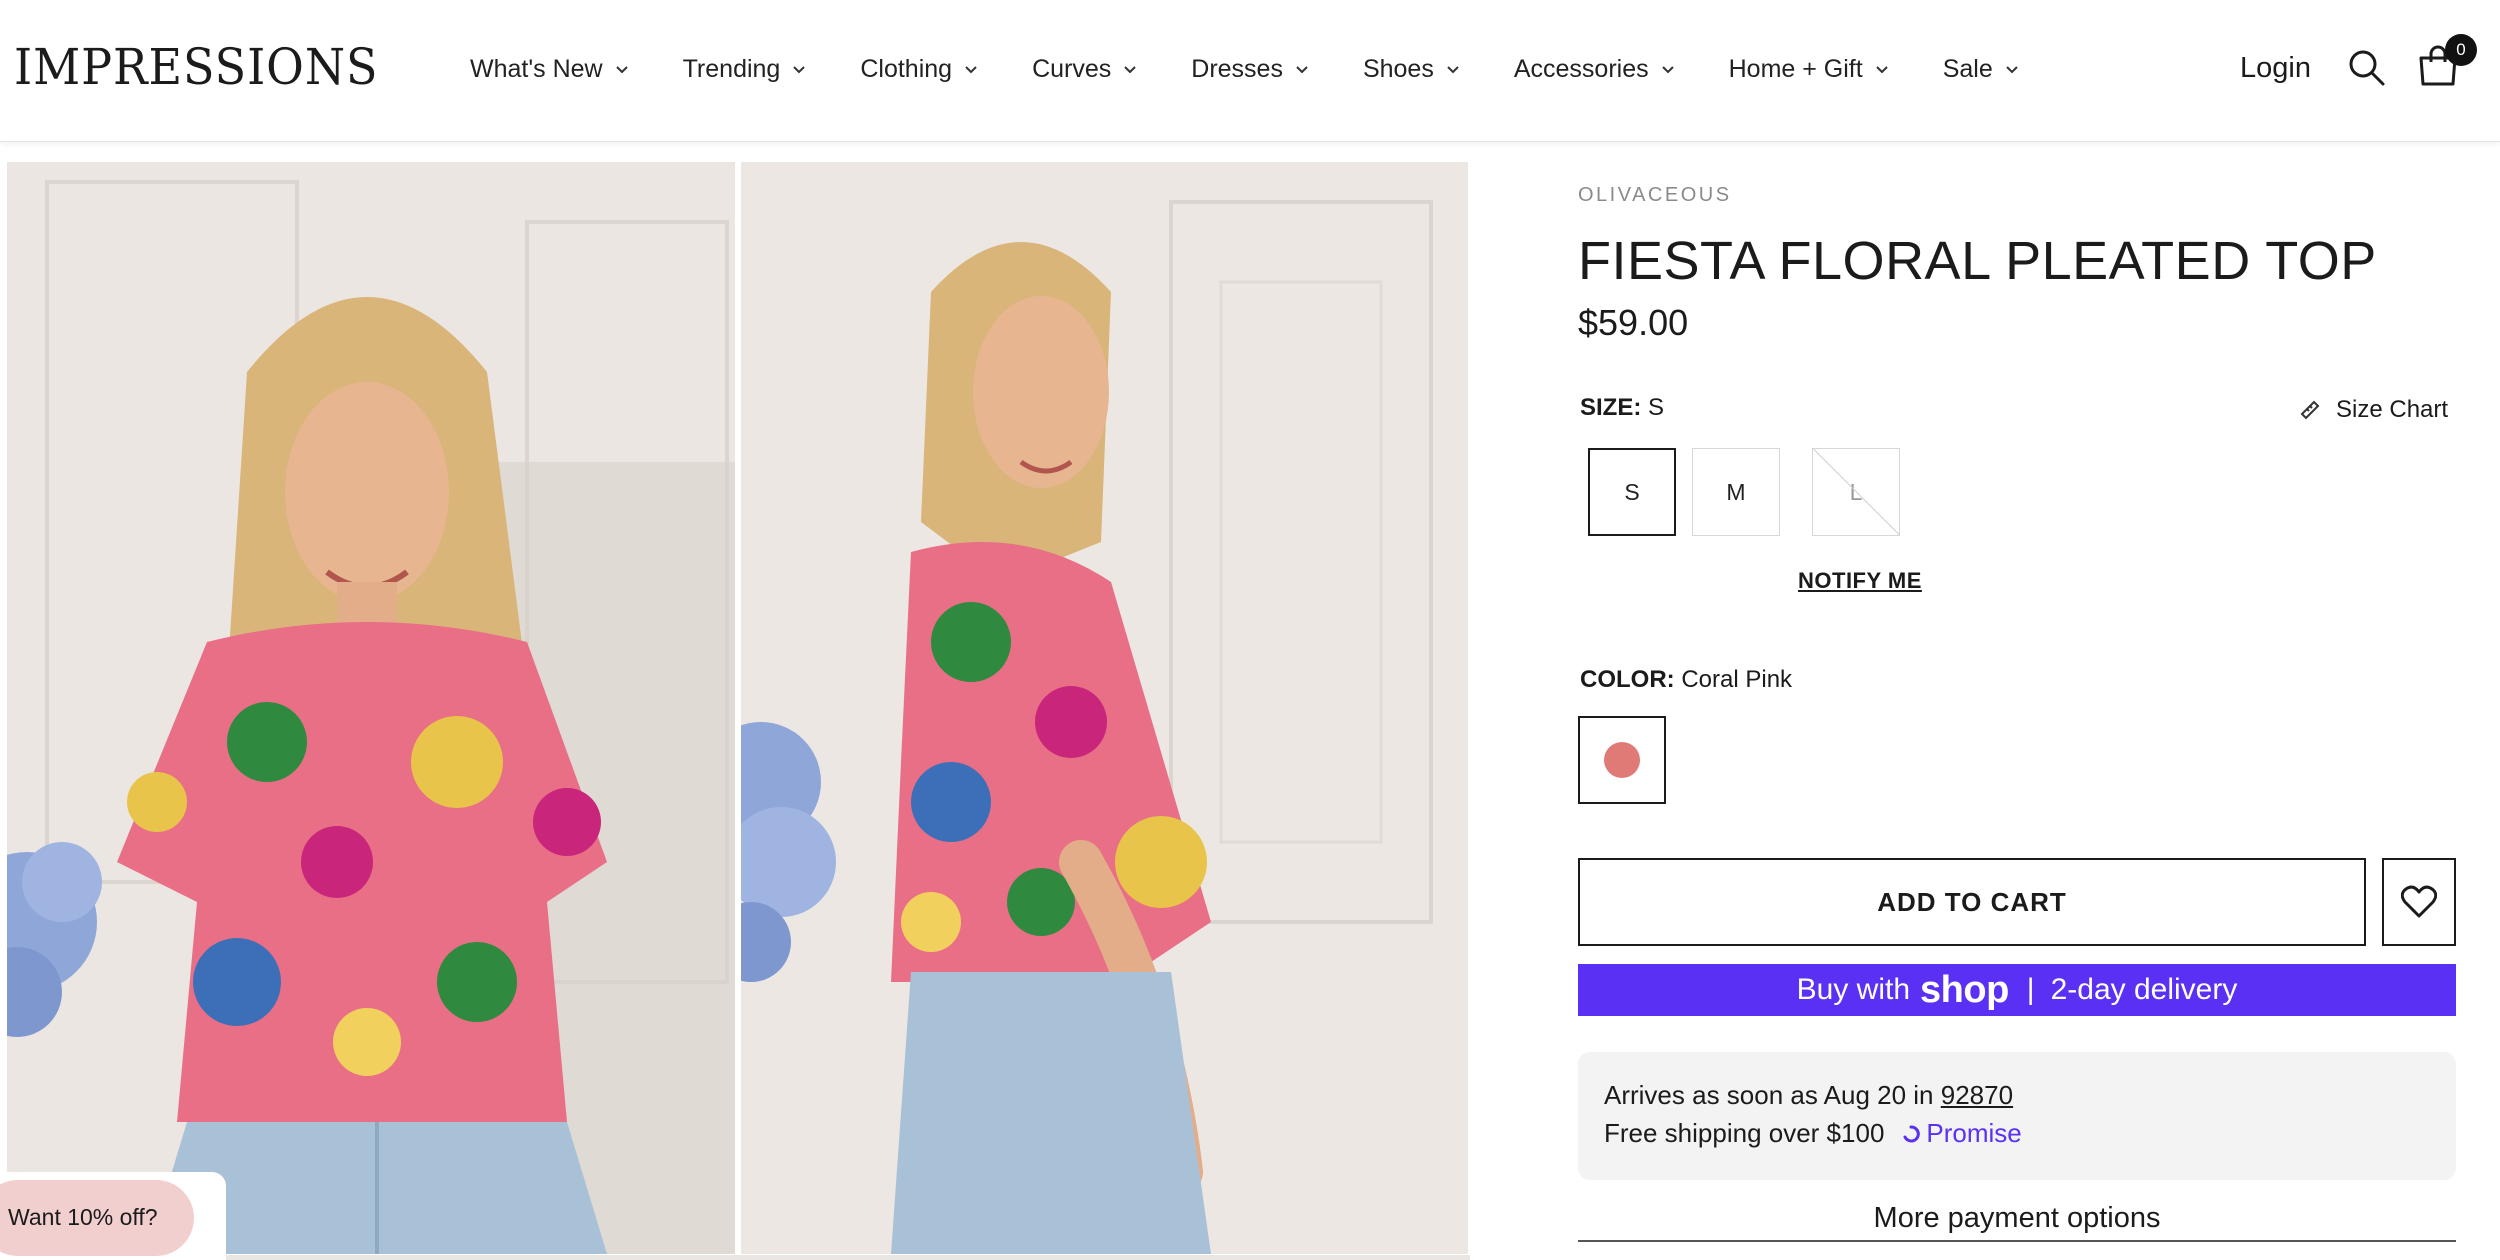 Image resolution: width=2500 pixels, height=1260 pixels. I want to click on nav-item-shoes: Shoes, so click(1411, 69).